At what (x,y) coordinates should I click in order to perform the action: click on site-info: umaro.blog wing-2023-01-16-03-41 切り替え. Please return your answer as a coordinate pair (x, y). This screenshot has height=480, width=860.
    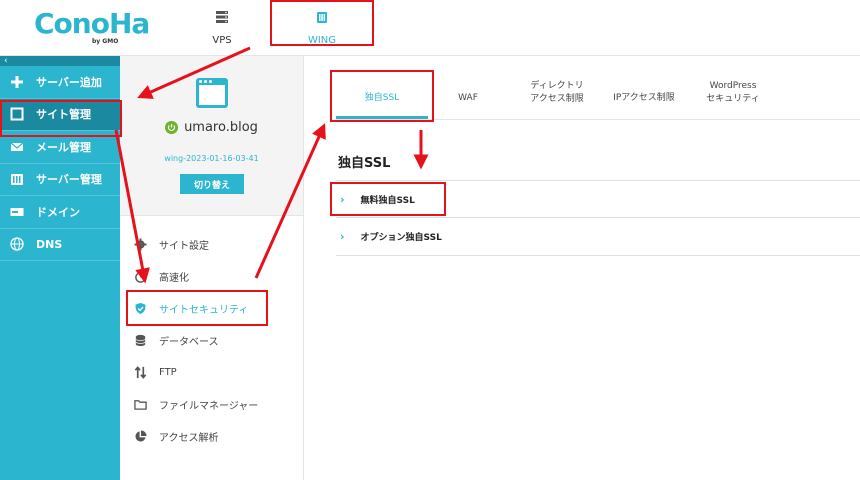
    Looking at the image, I should click on (211, 136).